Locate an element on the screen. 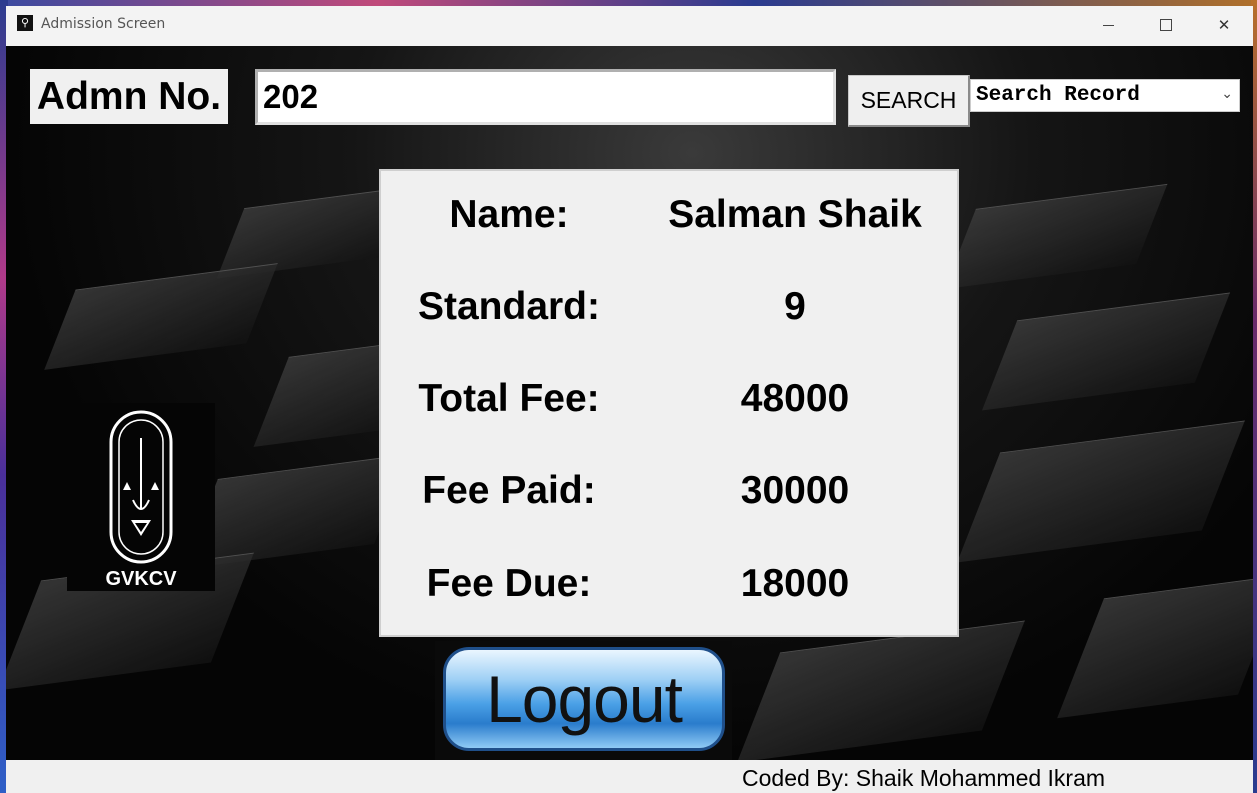 This screenshot has width=1257, height=793. close-icon: ✕ is located at coordinates (1224, 25).